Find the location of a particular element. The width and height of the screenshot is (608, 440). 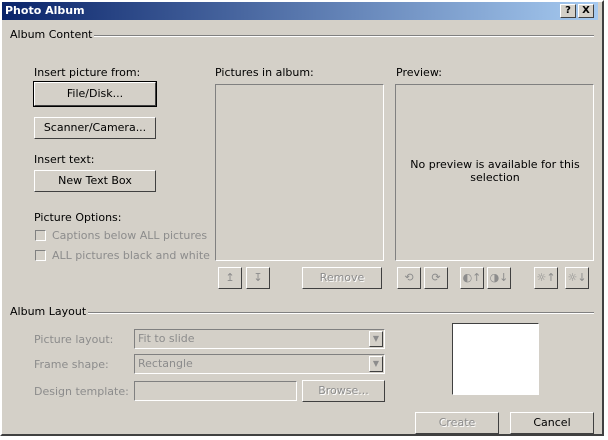

preview-label: Preview: is located at coordinates (419, 72).